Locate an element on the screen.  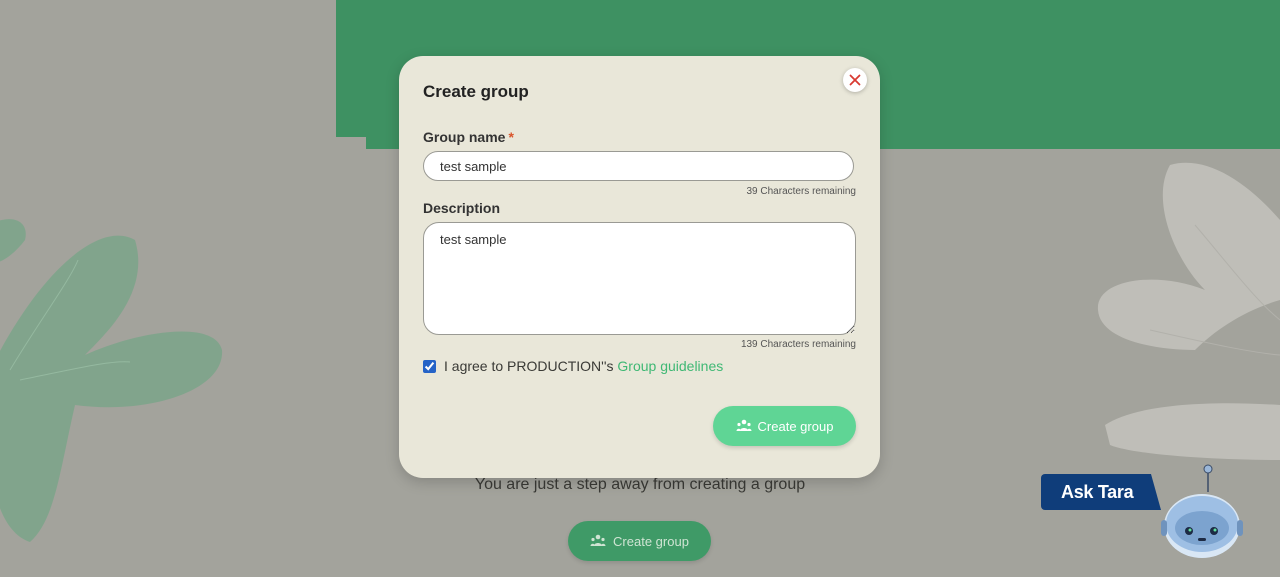
close-button is located at coordinates (855, 80).